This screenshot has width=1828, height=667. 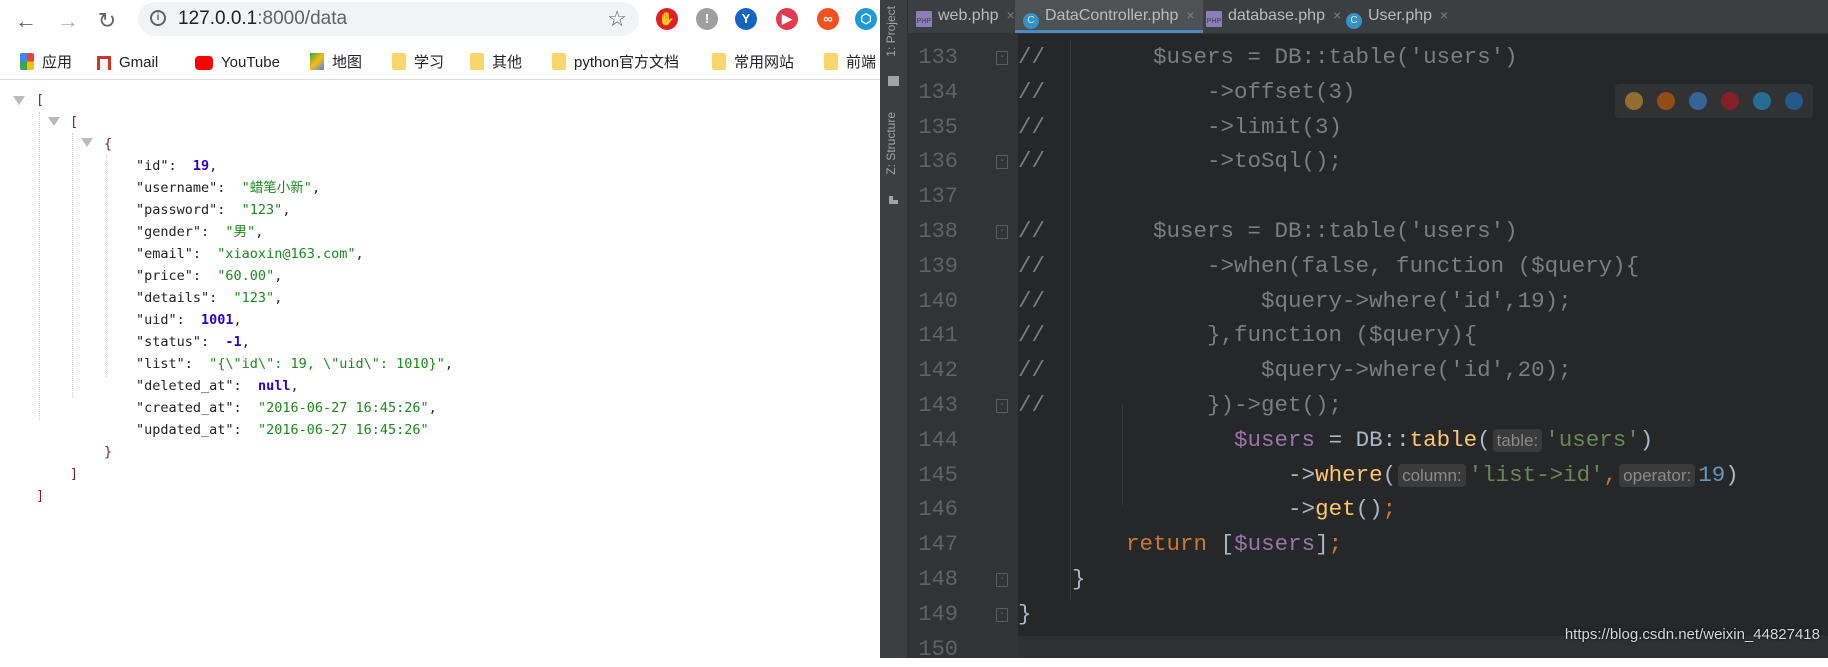 What do you see at coordinates (787, 19) in the screenshot?
I see `media-icon: ▶` at bounding box center [787, 19].